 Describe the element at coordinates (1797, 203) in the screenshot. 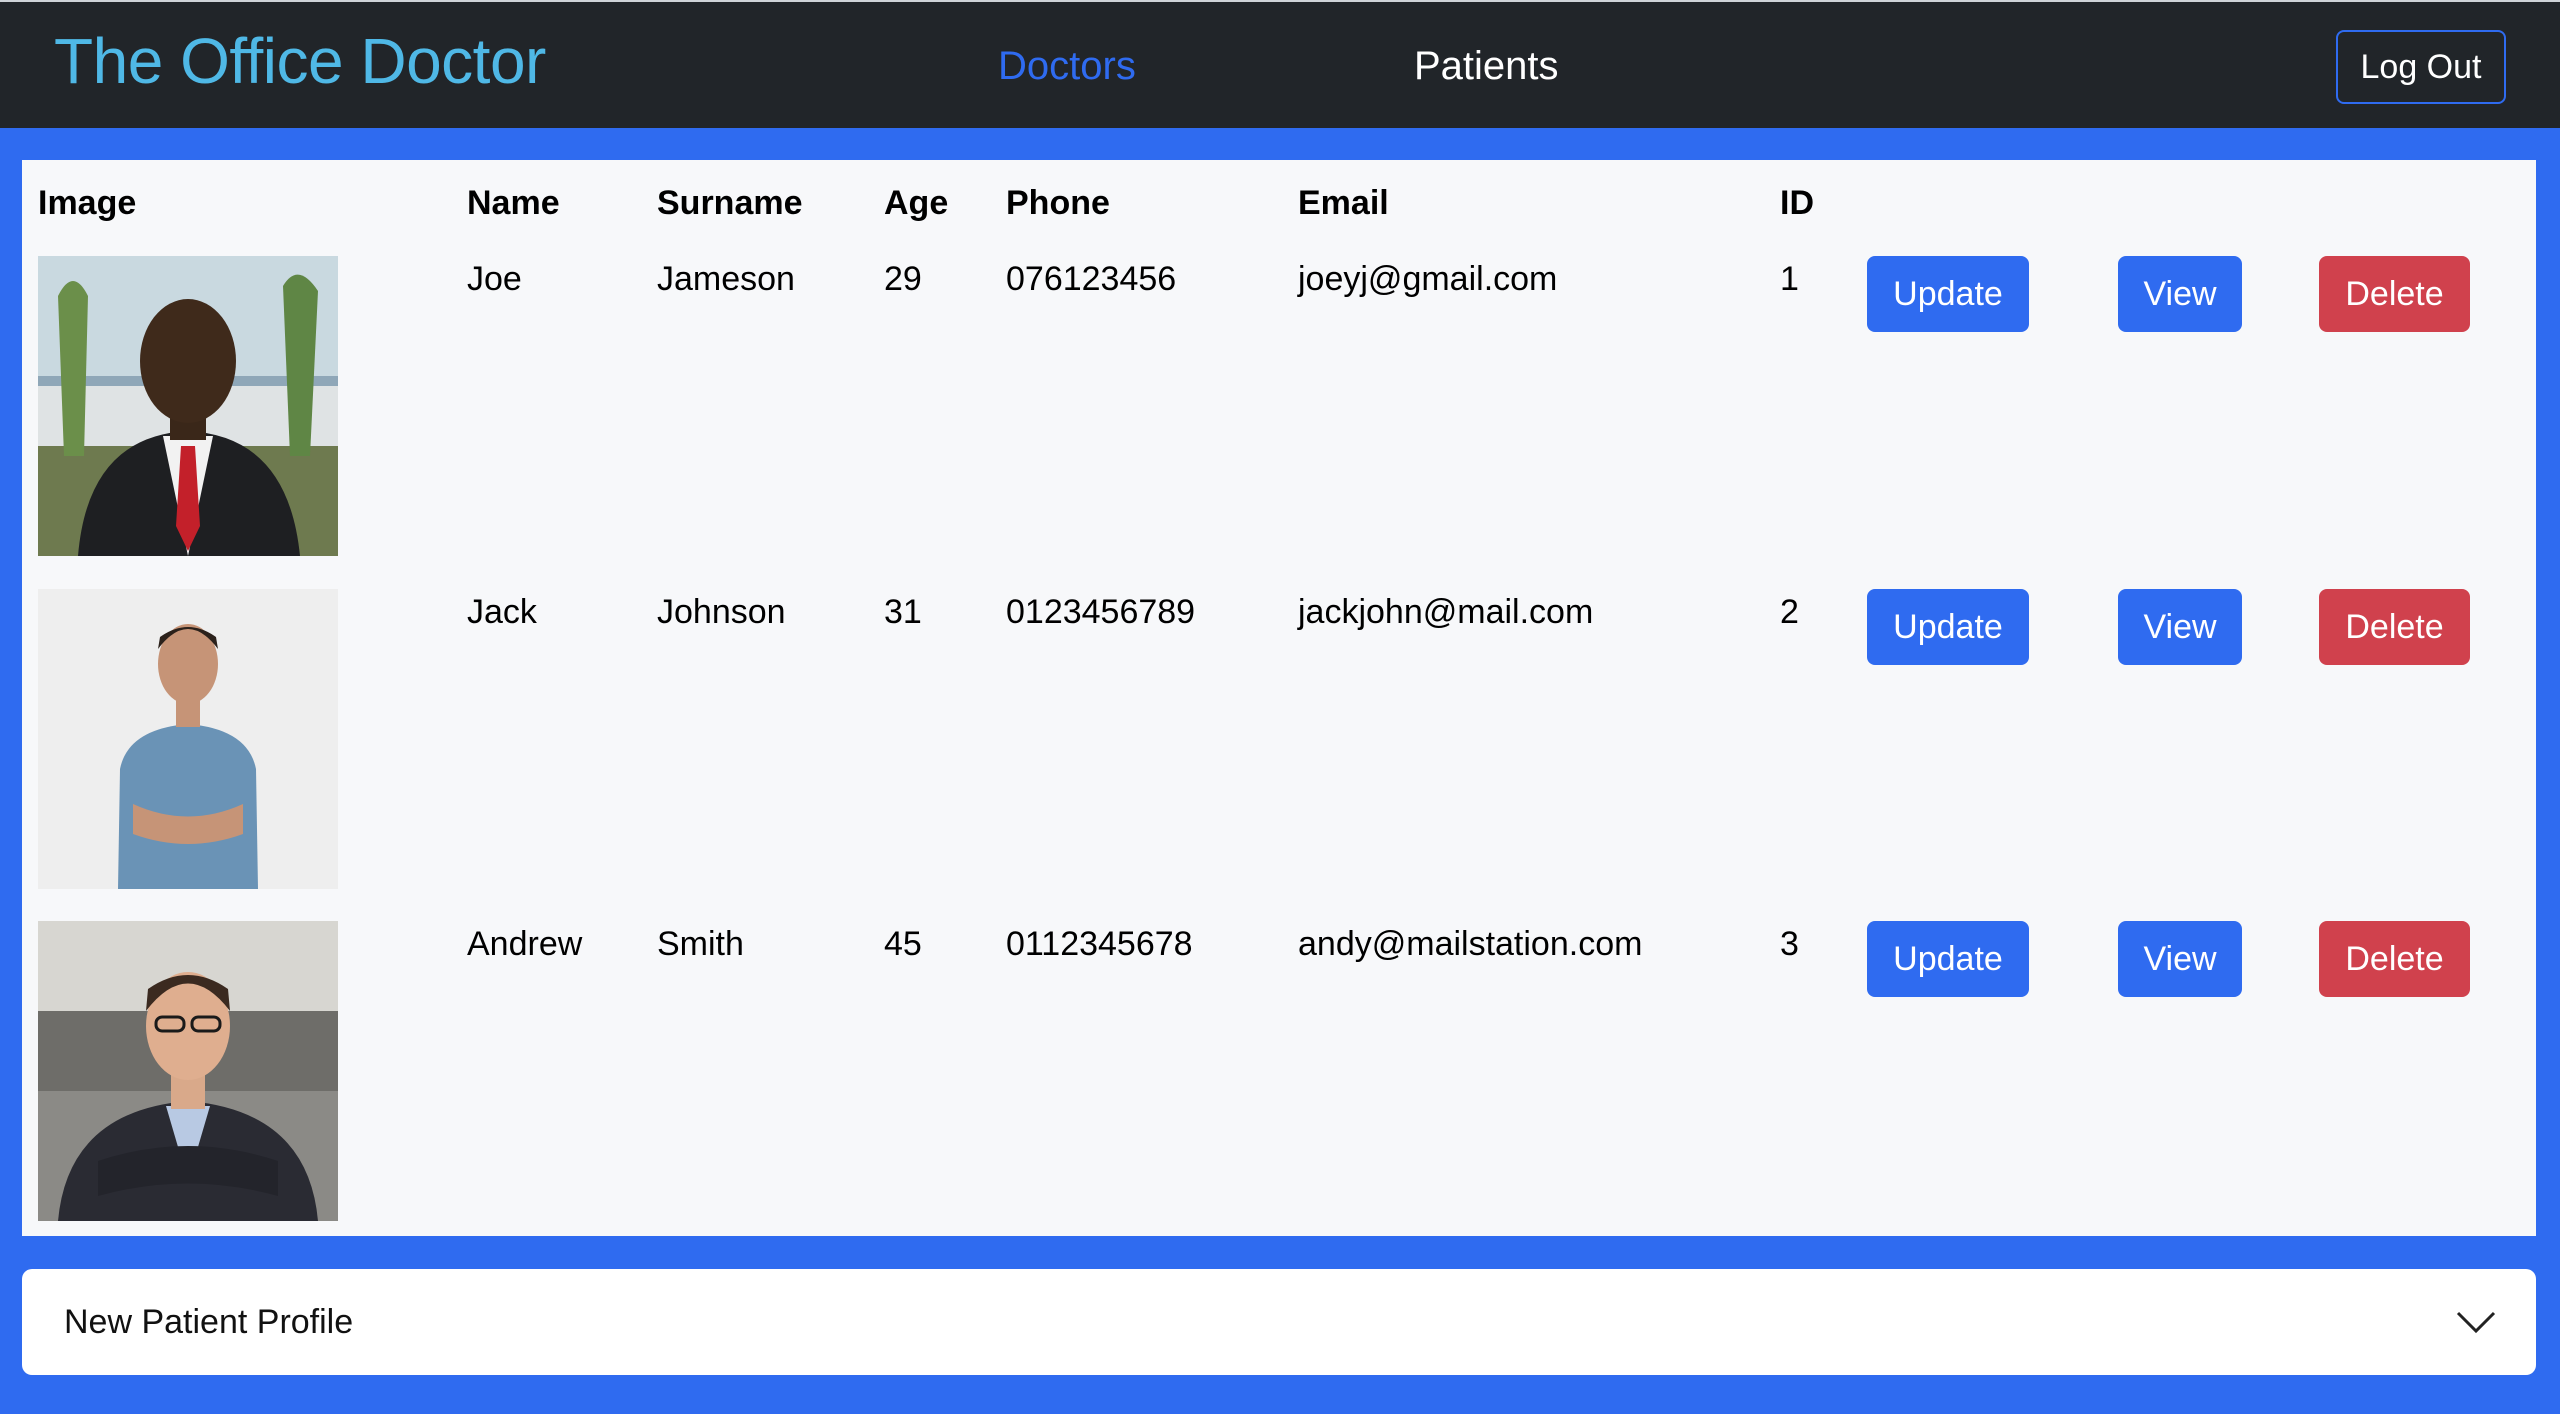

I see `column-header-id: ID` at that location.